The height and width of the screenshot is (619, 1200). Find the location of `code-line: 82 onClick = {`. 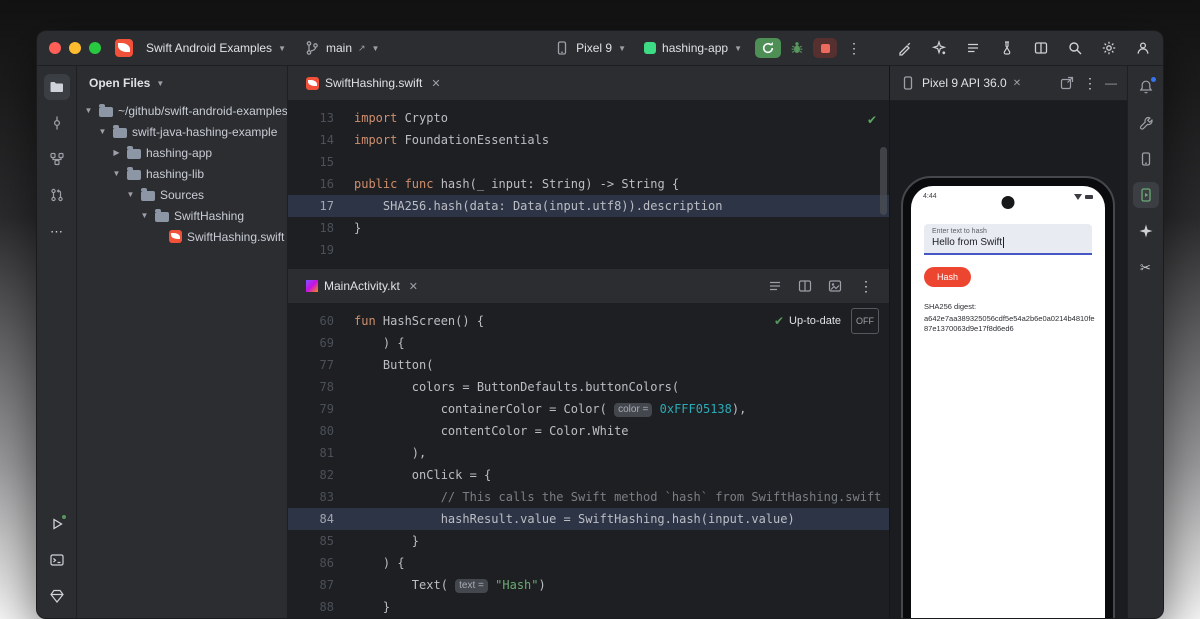

code-line: 82 onClick = { is located at coordinates (588, 475).